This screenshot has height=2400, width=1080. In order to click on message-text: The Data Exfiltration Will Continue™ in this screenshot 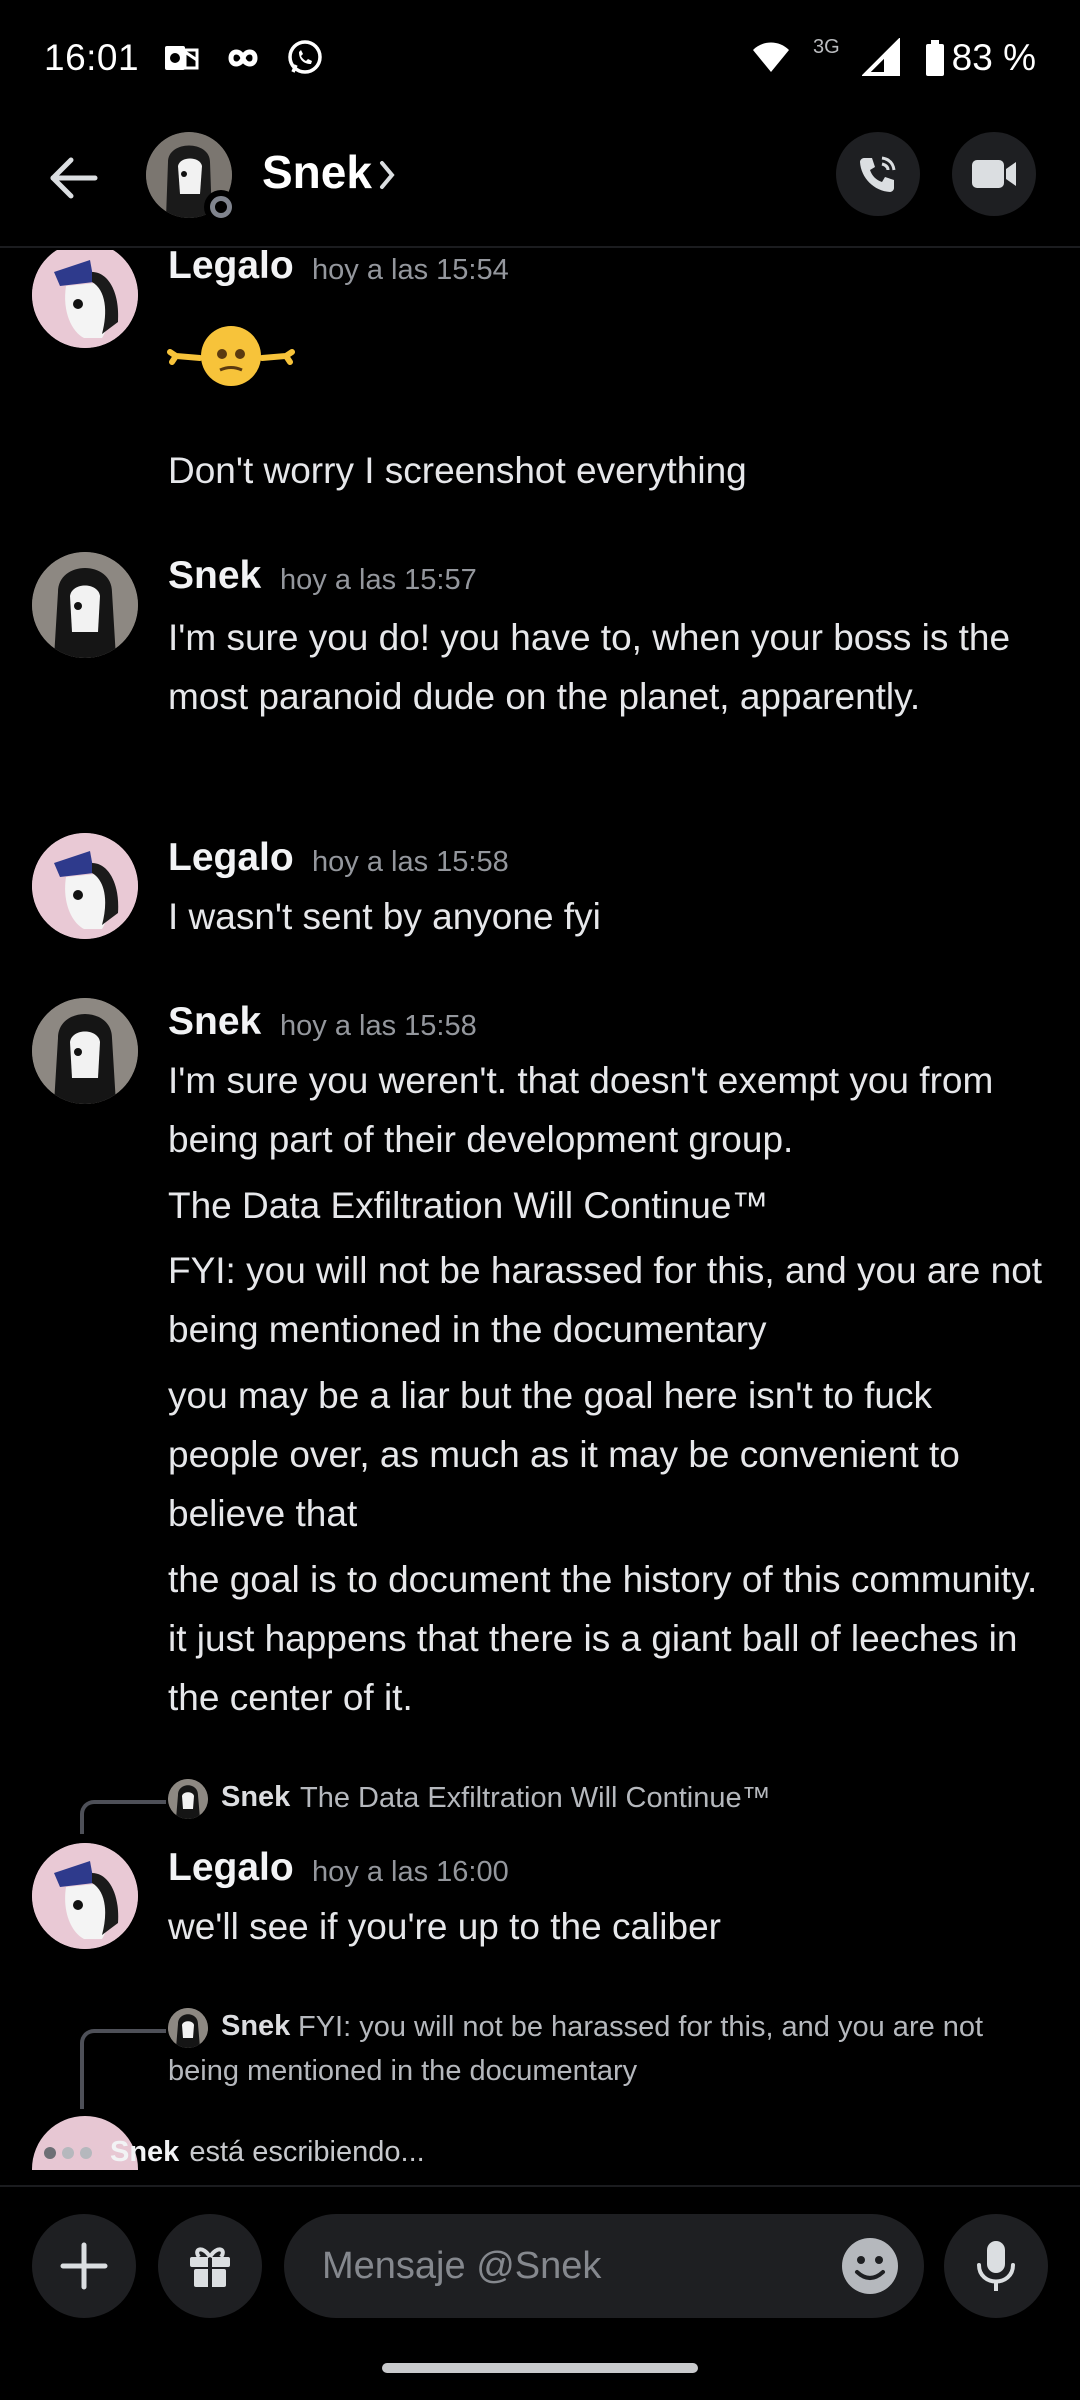, I will do `click(468, 1205)`.